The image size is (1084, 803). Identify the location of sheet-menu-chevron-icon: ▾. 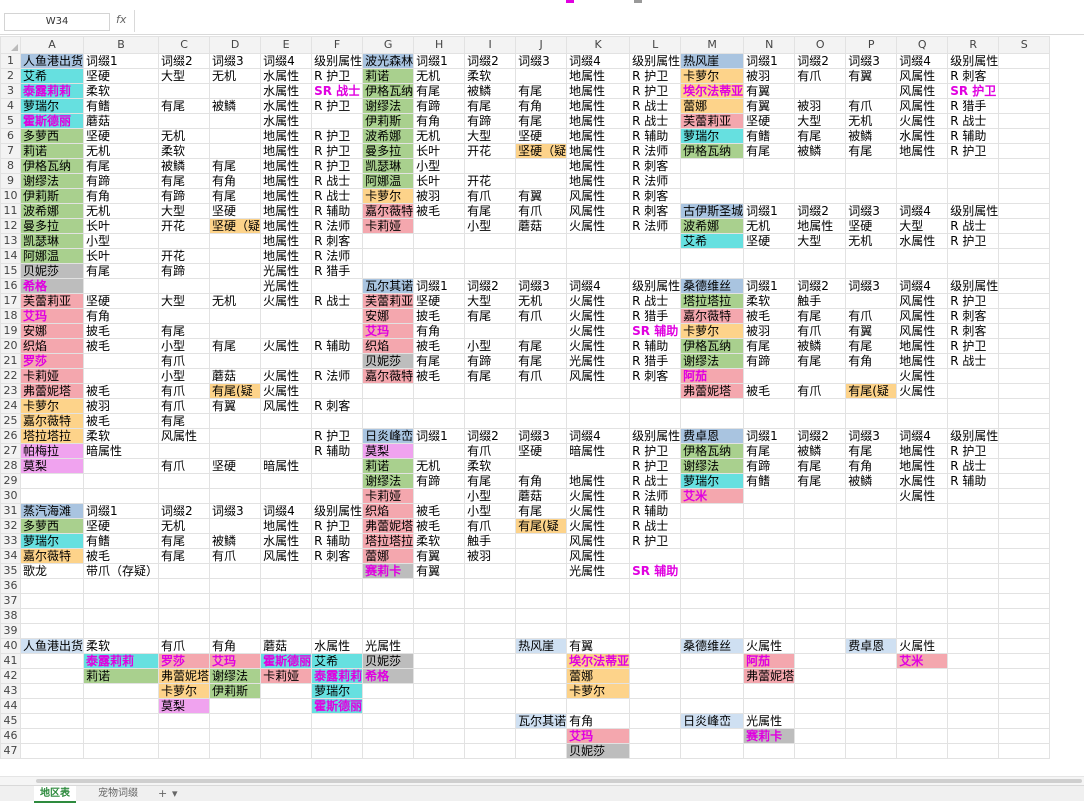
(175, 793).